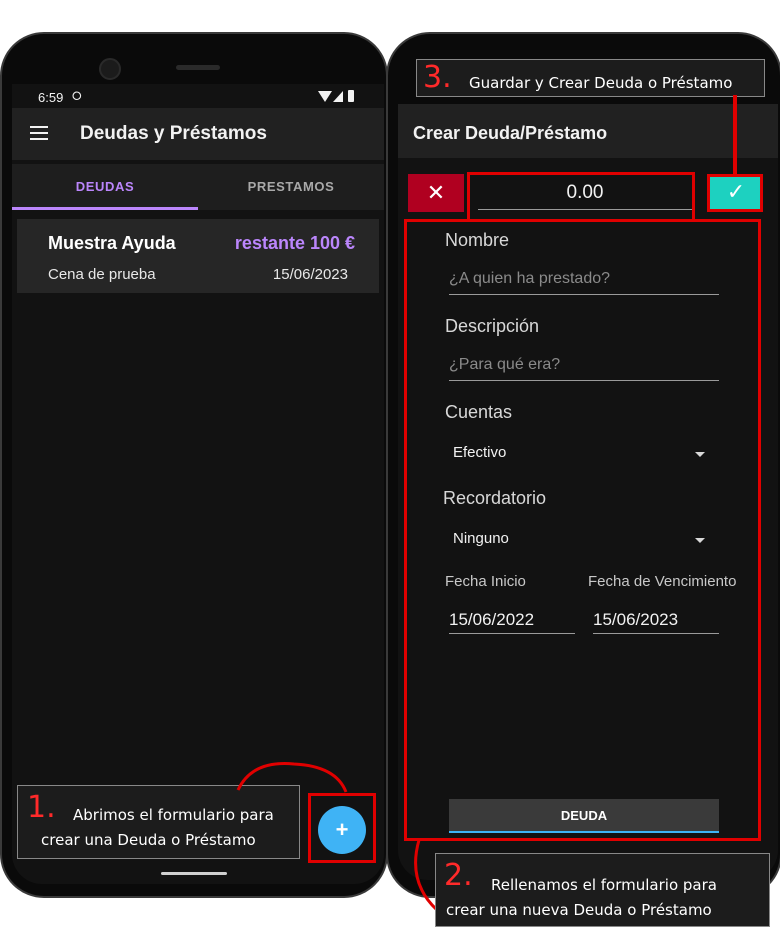  I want to click on step3-connector, so click(735, 135).